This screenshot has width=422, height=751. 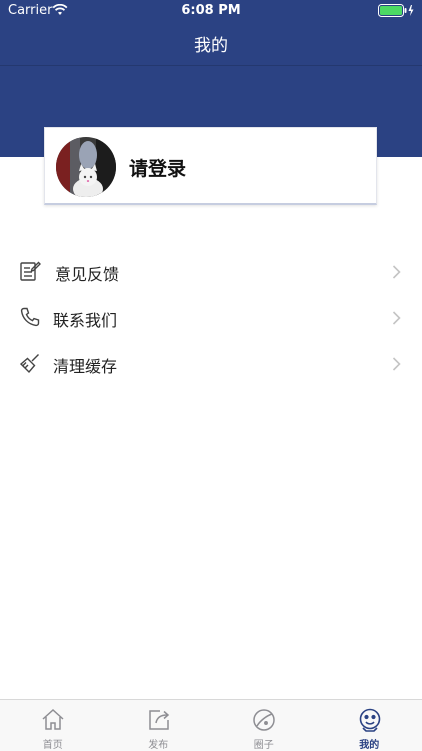 I want to click on page-title: 我的, so click(x=211, y=43).